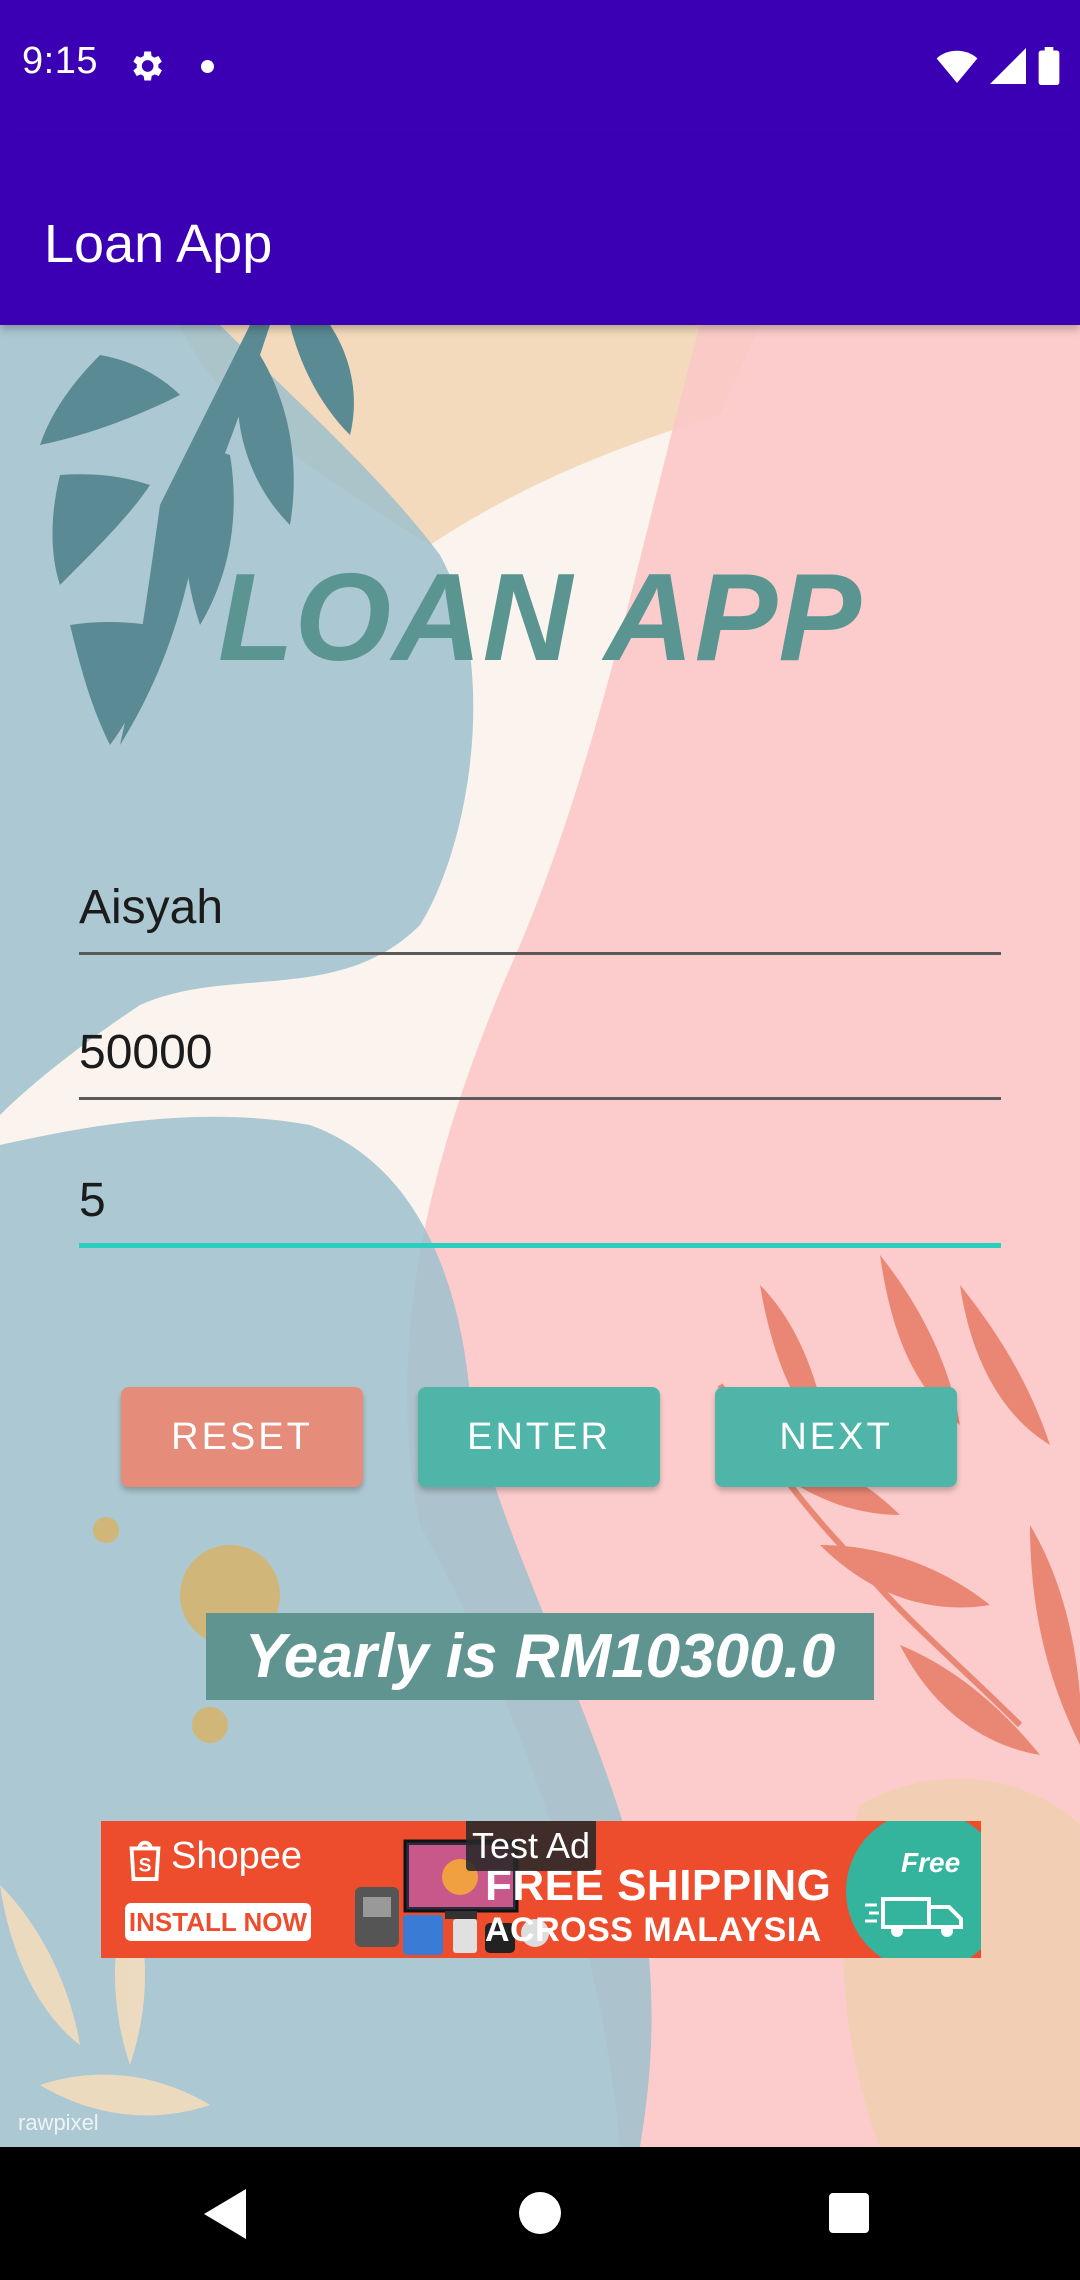 The height and width of the screenshot is (2280, 1080). What do you see at coordinates (540, 1098) in the screenshot?
I see `amount-field-underline` at bounding box center [540, 1098].